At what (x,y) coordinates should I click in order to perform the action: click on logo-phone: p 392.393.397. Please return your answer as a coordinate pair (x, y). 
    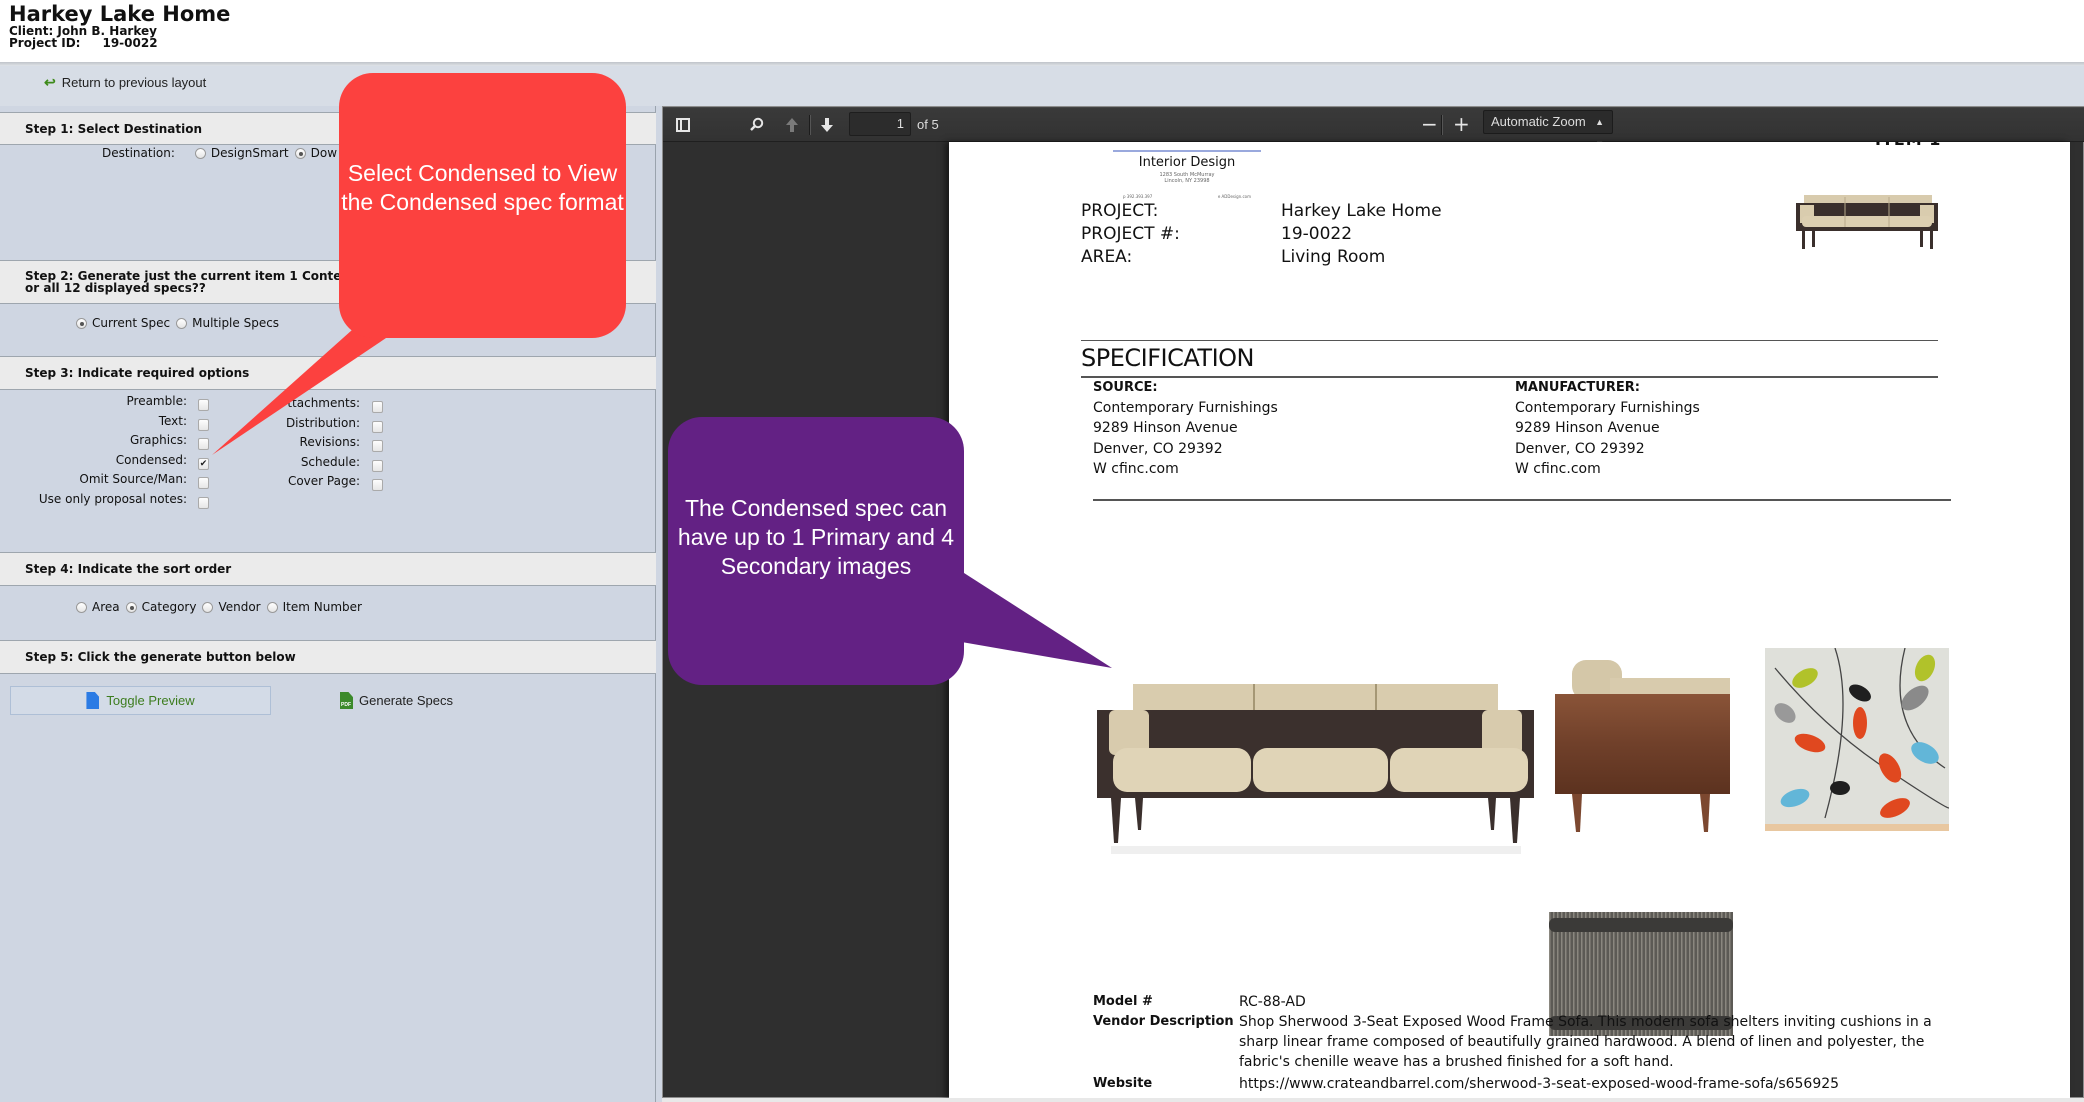
    Looking at the image, I should click on (1138, 196).